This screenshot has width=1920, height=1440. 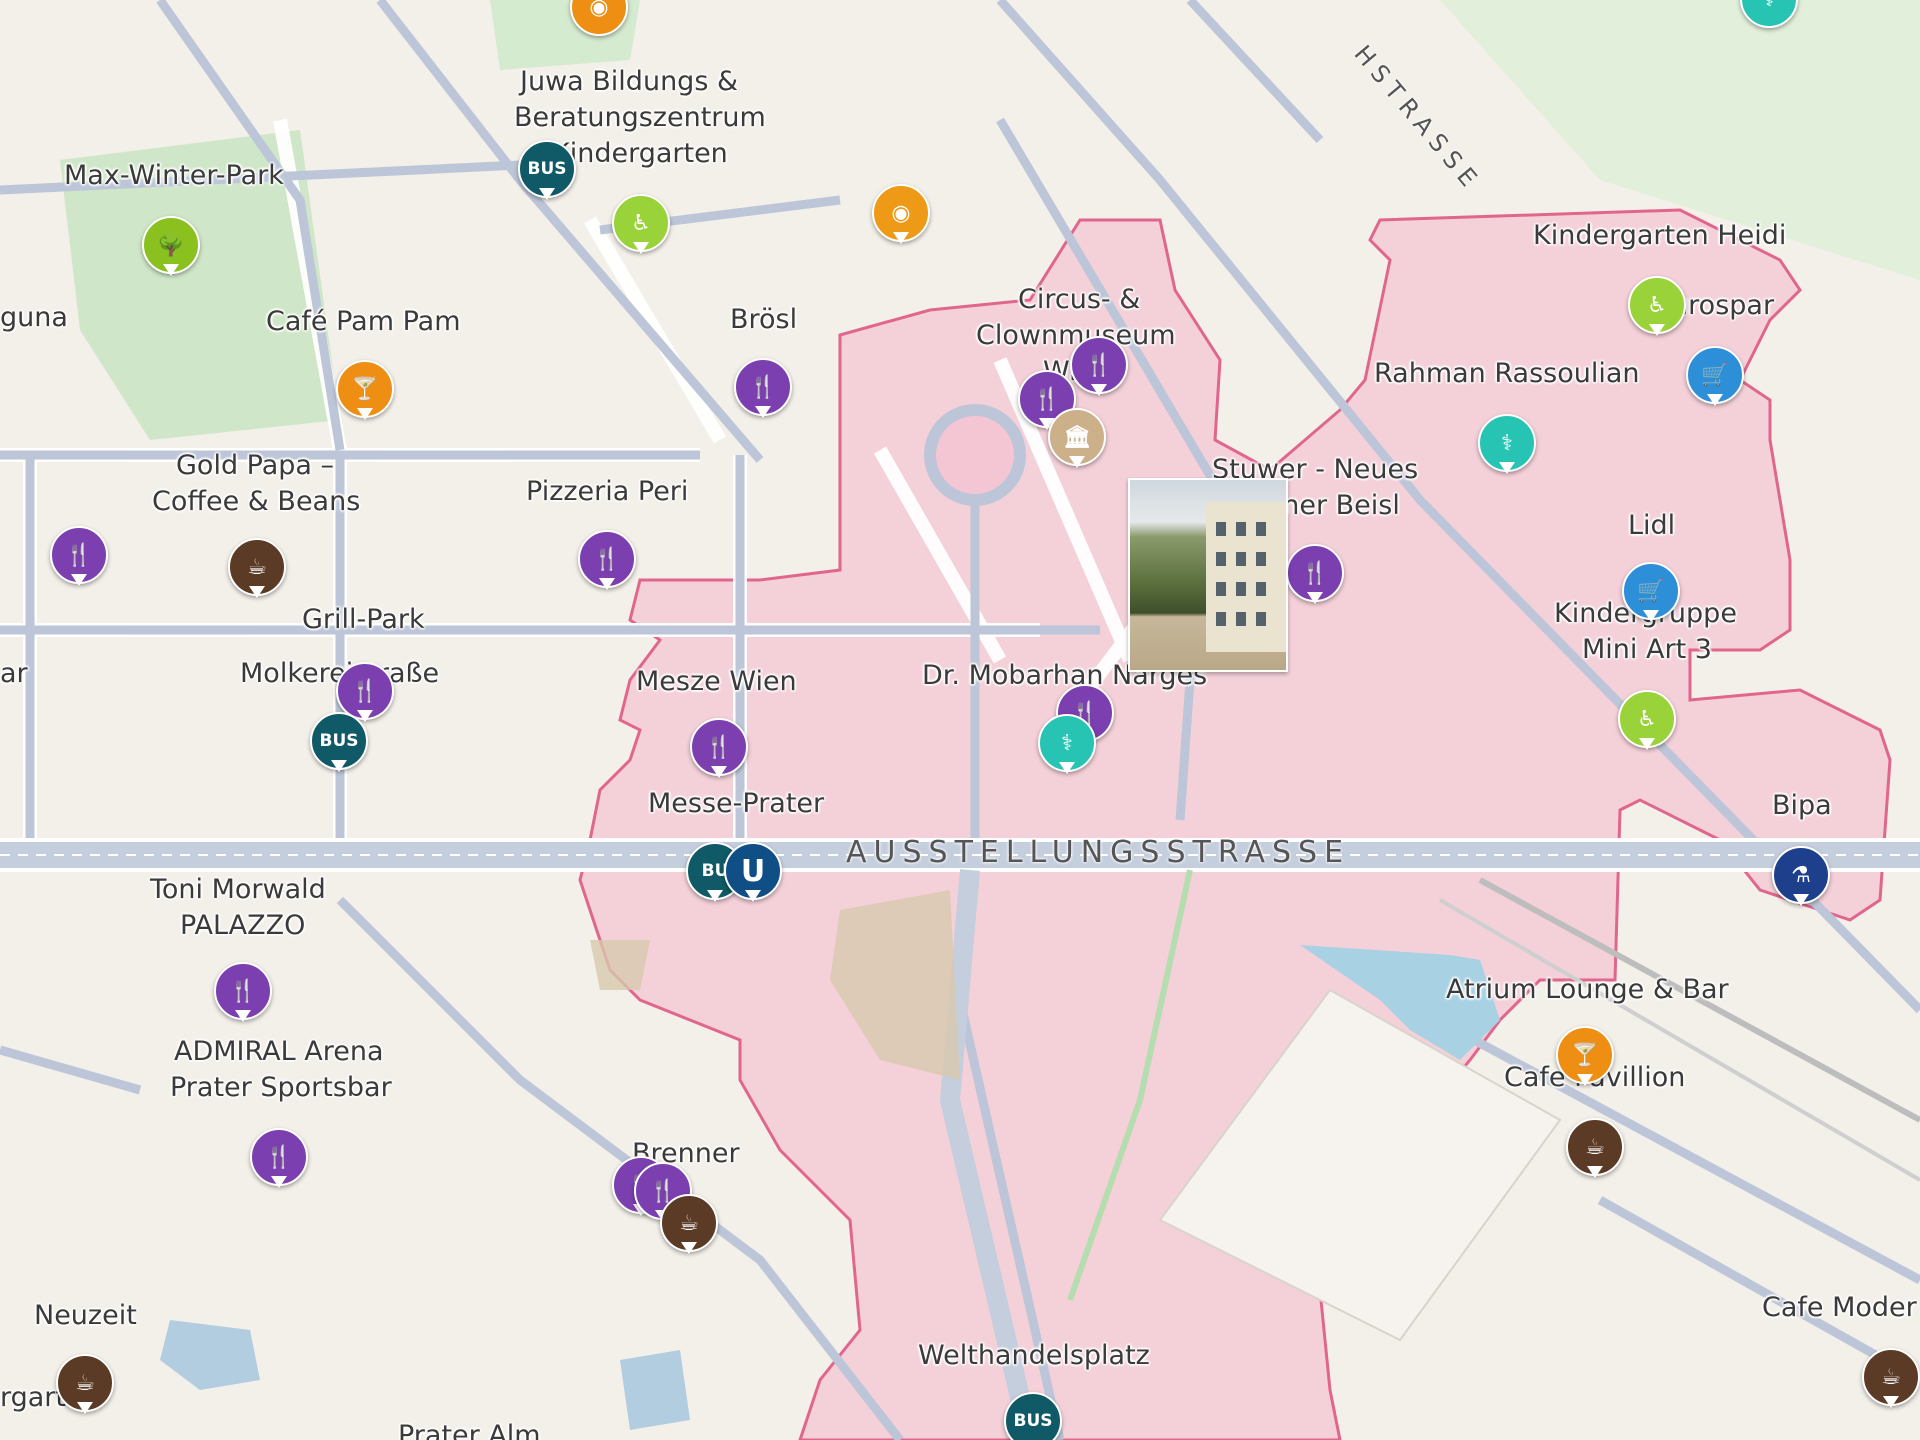 I want to click on restaurant-marker-pizzeria-peri: 🍴, so click(x=607, y=565).